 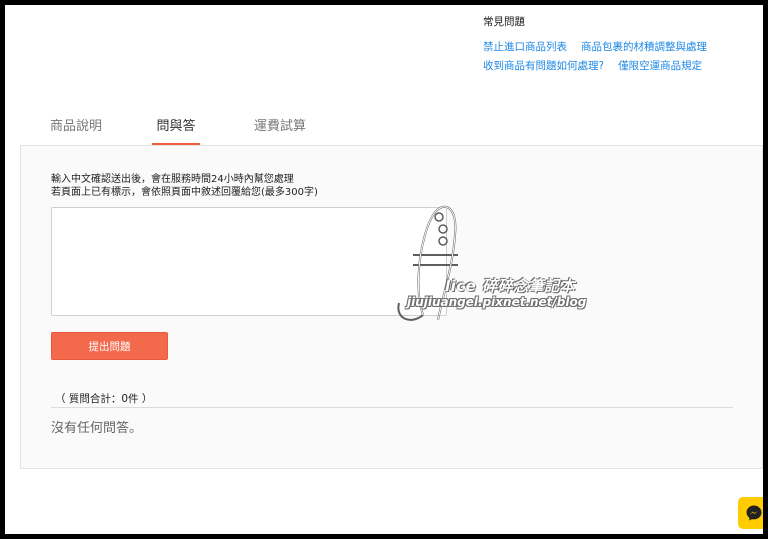 I want to click on faq-link-prohibited-items: 禁止進口商品列表, so click(x=525, y=46).